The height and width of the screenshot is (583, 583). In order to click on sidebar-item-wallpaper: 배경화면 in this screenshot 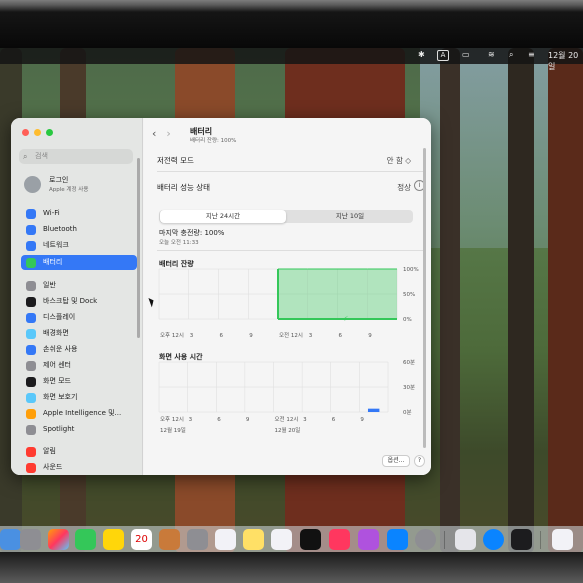, I will do `click(79, 333)`.